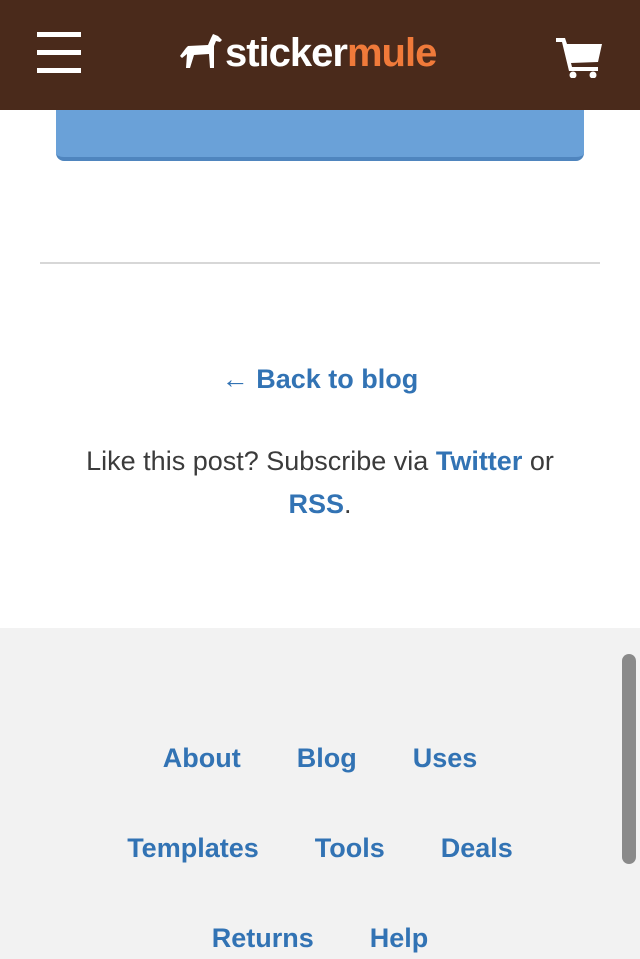 This screenshot has width=640, height=959. I want to click on scrollbar, so click(629, 759).